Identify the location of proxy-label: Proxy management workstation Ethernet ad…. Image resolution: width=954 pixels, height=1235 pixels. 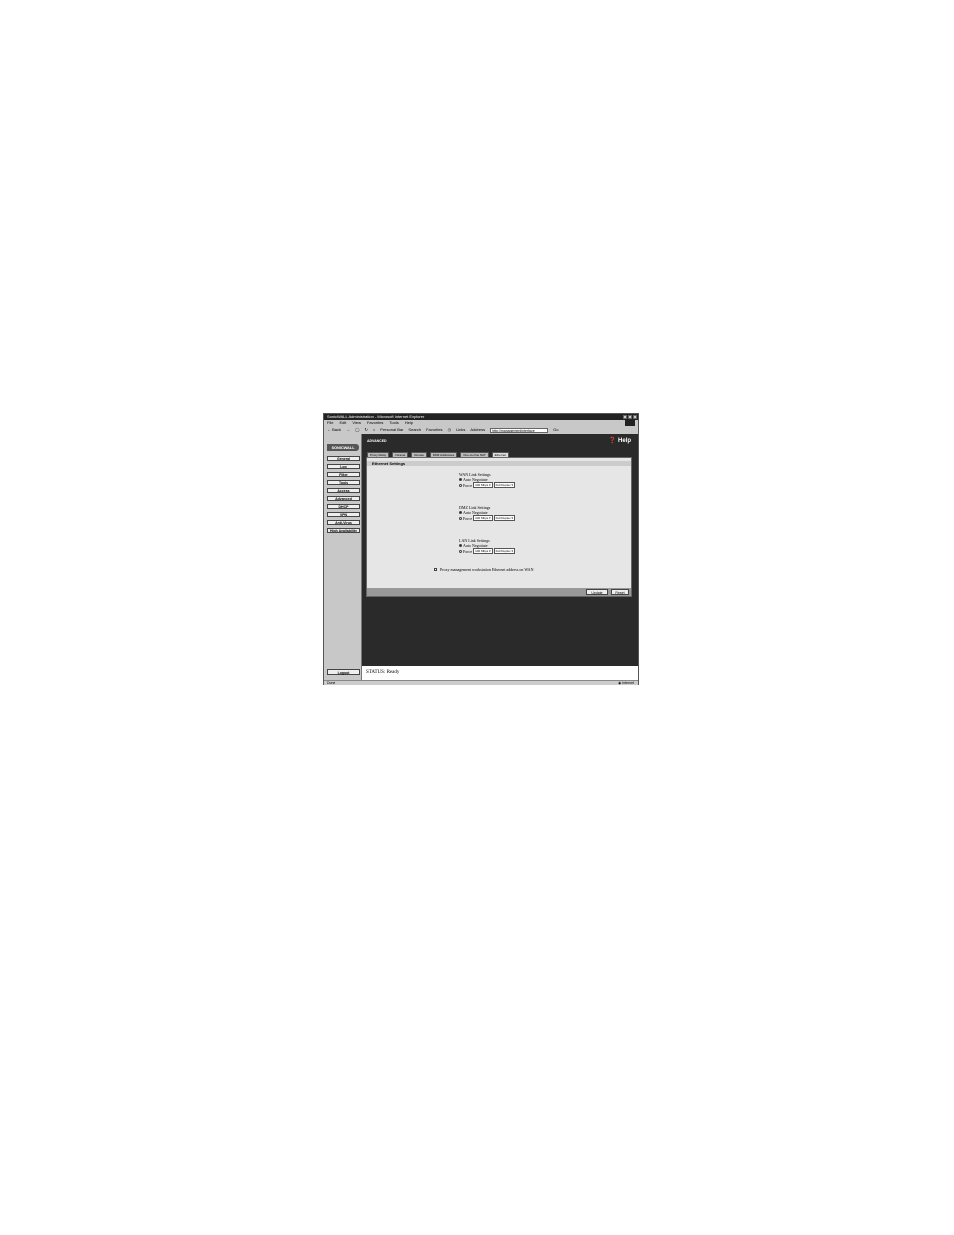
(487, 569).